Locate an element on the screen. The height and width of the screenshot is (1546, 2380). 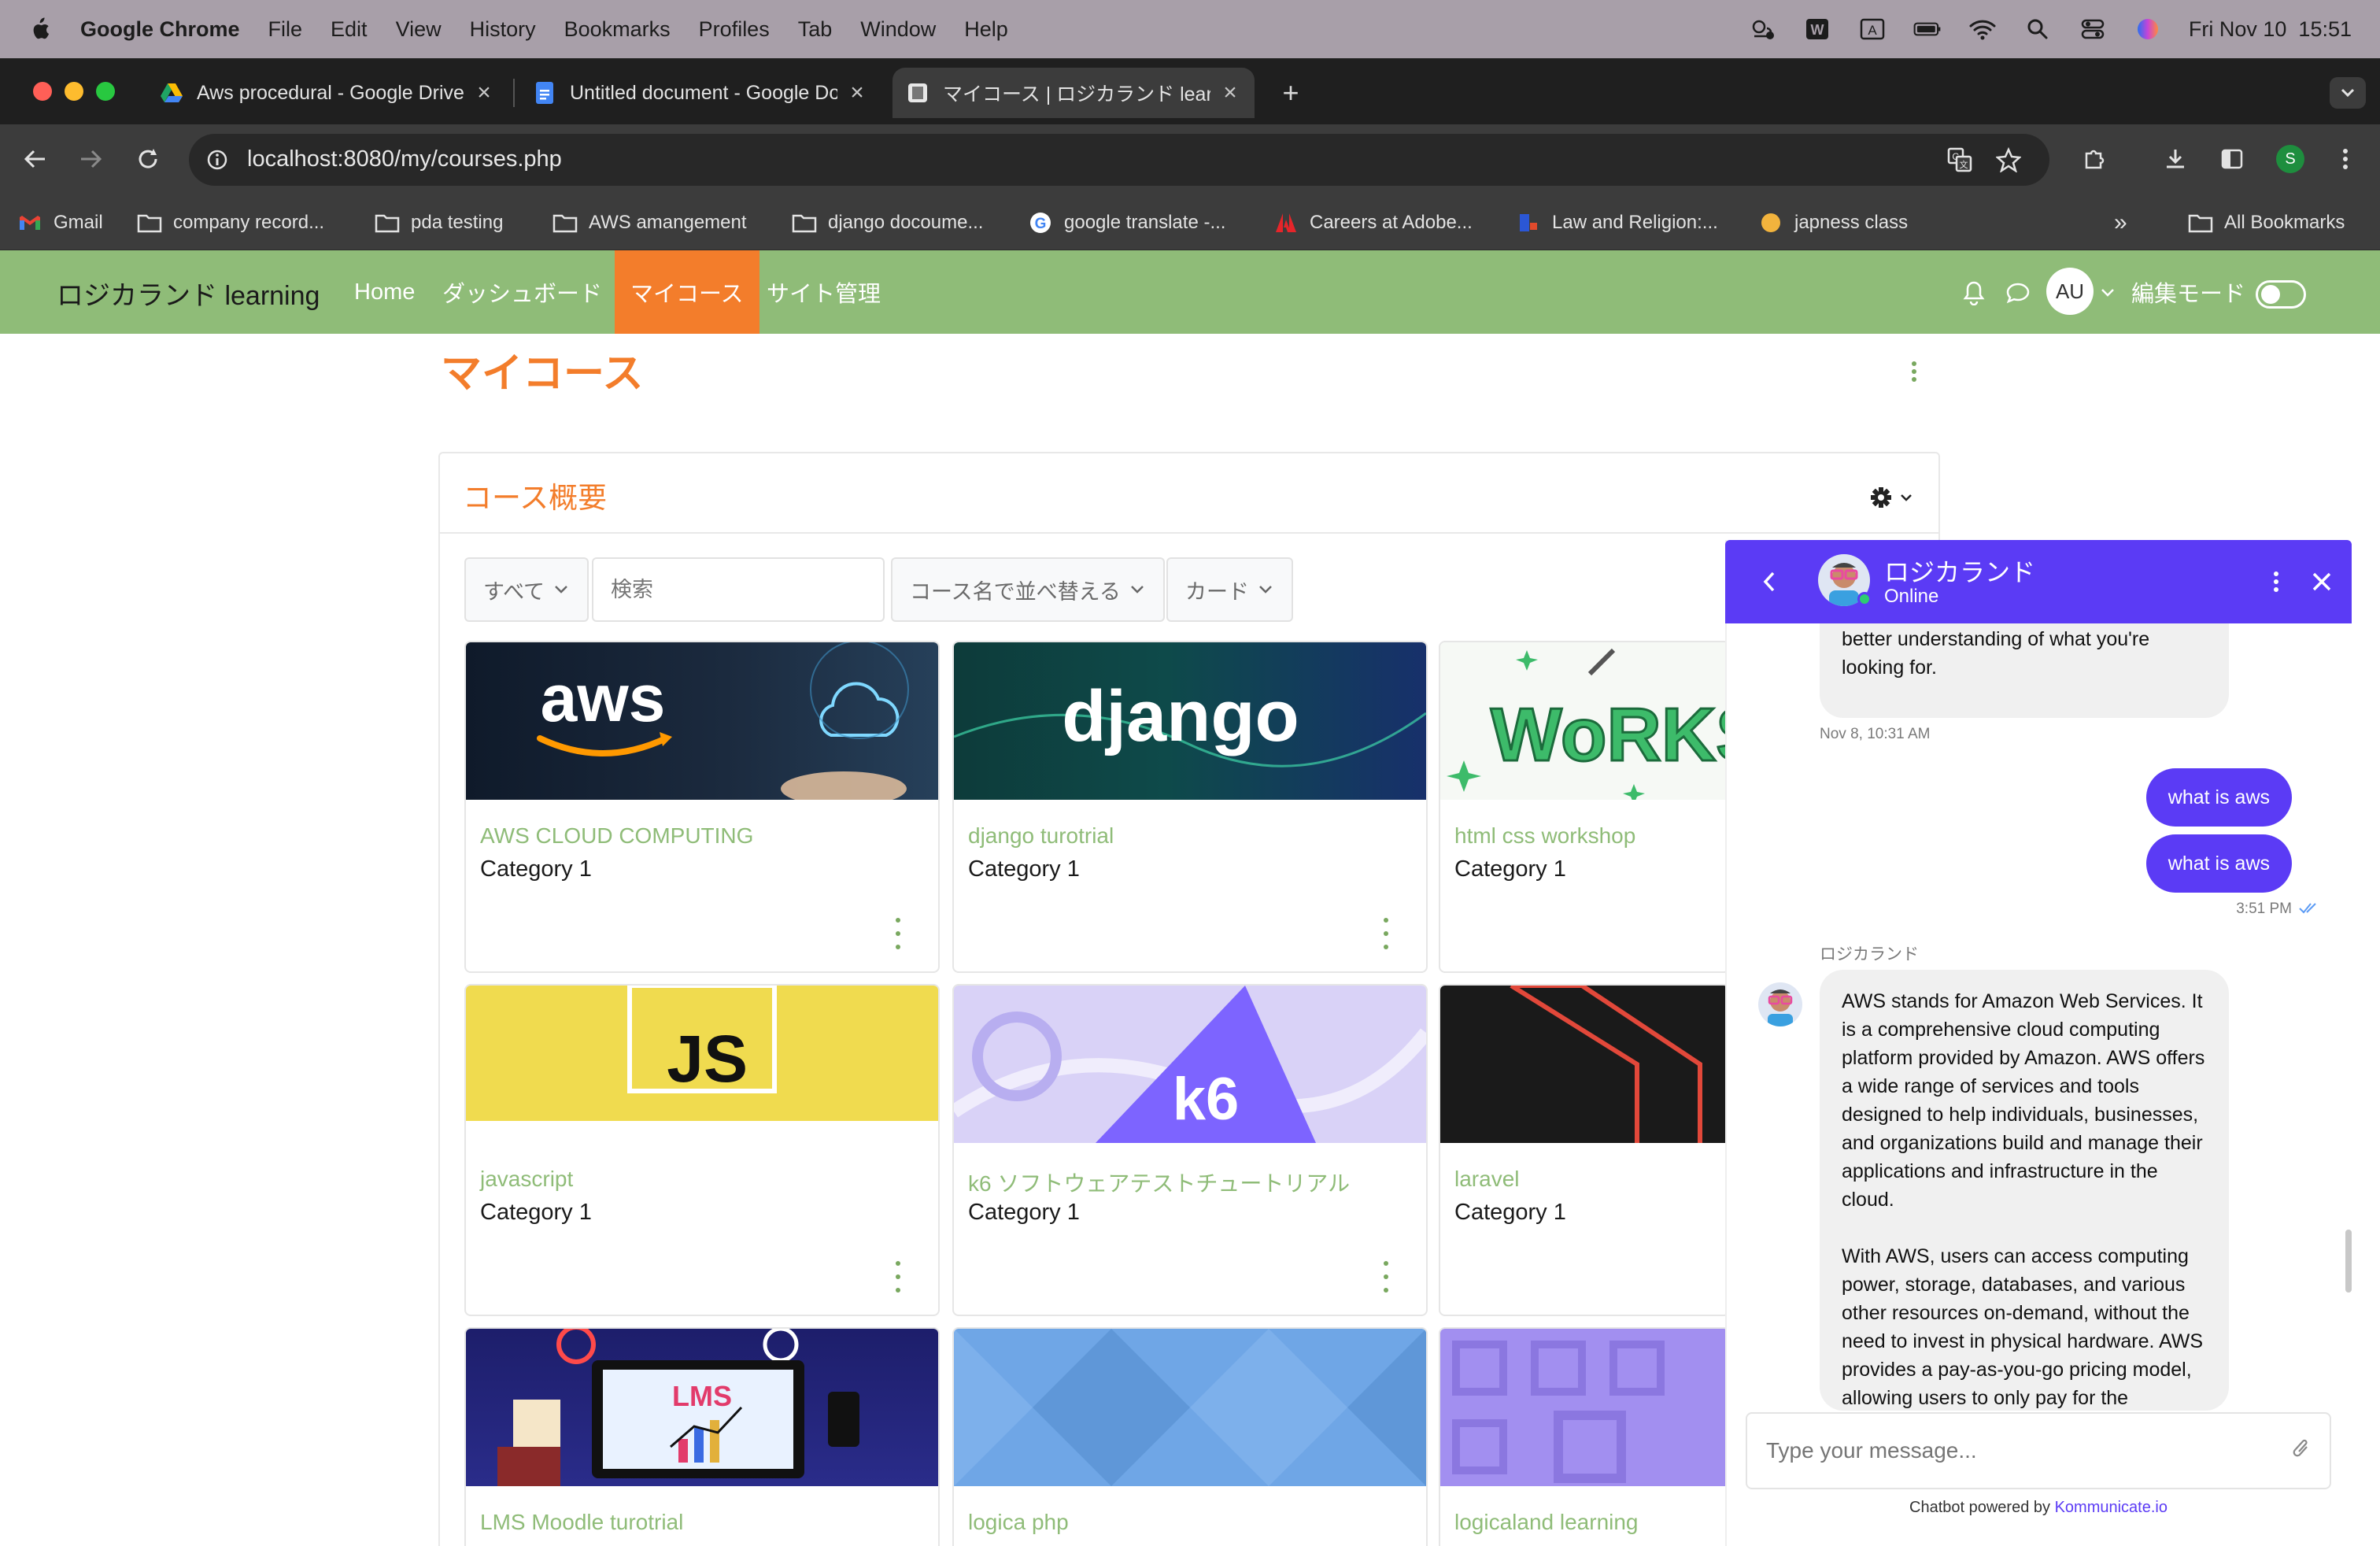
weather-icon is located at coordinates (1762, 29).